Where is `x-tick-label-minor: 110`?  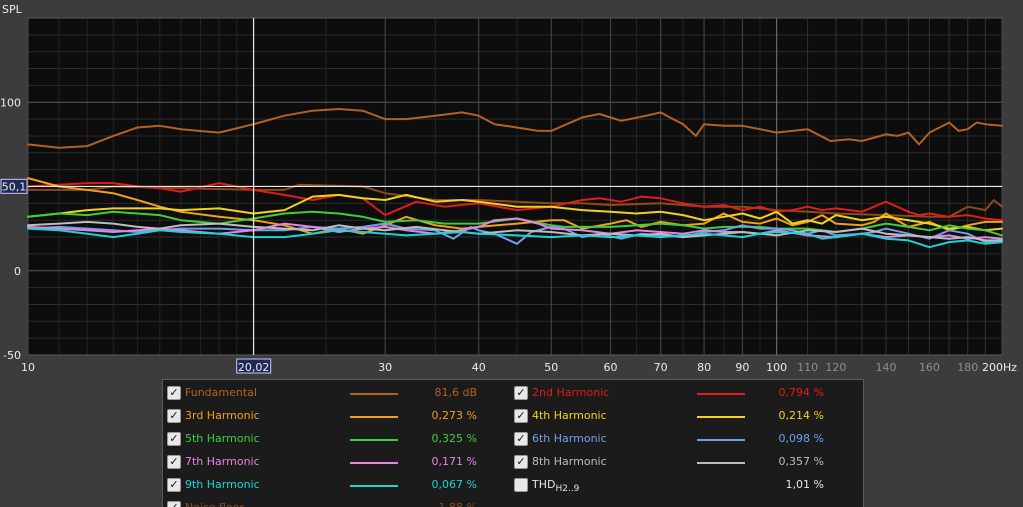
x-tick-label-minor: 110 is located at coordinates (807, 367).